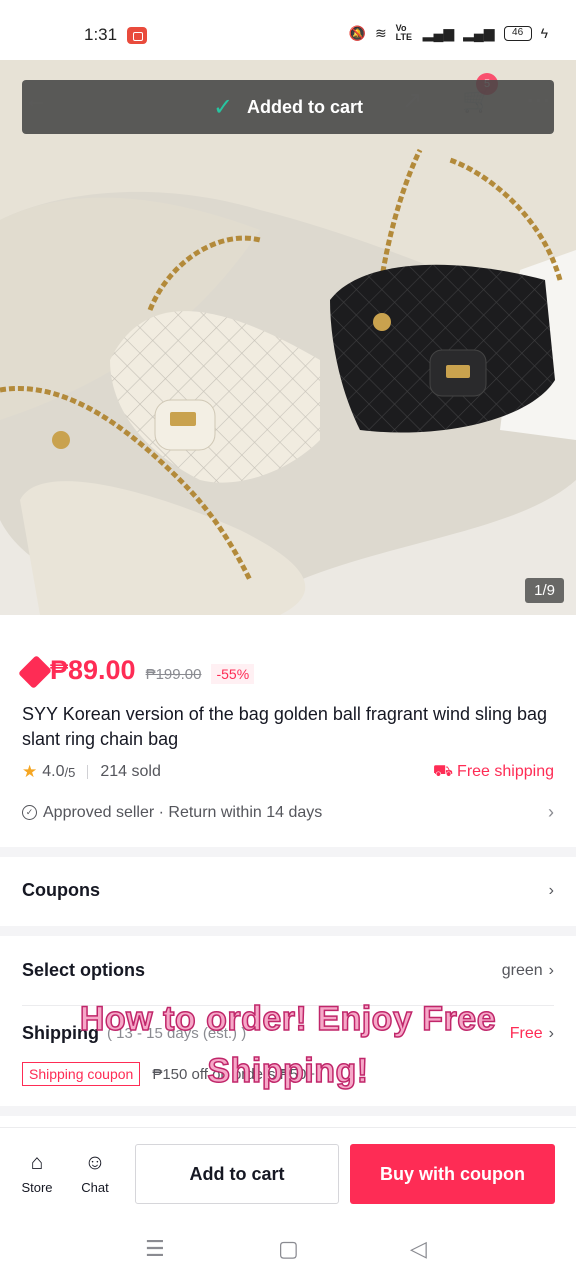 Image resolution: width=576 pixels, height=1280 pixels. Describe the element at coordinates (37, 1162) in the screenshot. I see `store-icon: ⌂` at that location.